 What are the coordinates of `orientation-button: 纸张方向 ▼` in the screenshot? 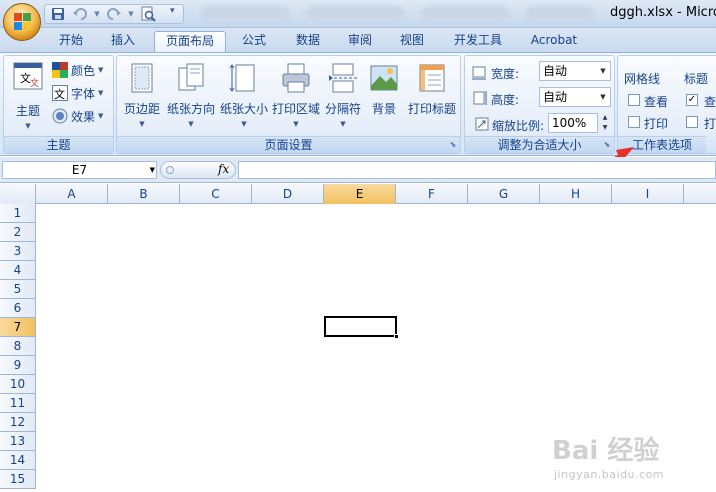 It's located at (191, 95).